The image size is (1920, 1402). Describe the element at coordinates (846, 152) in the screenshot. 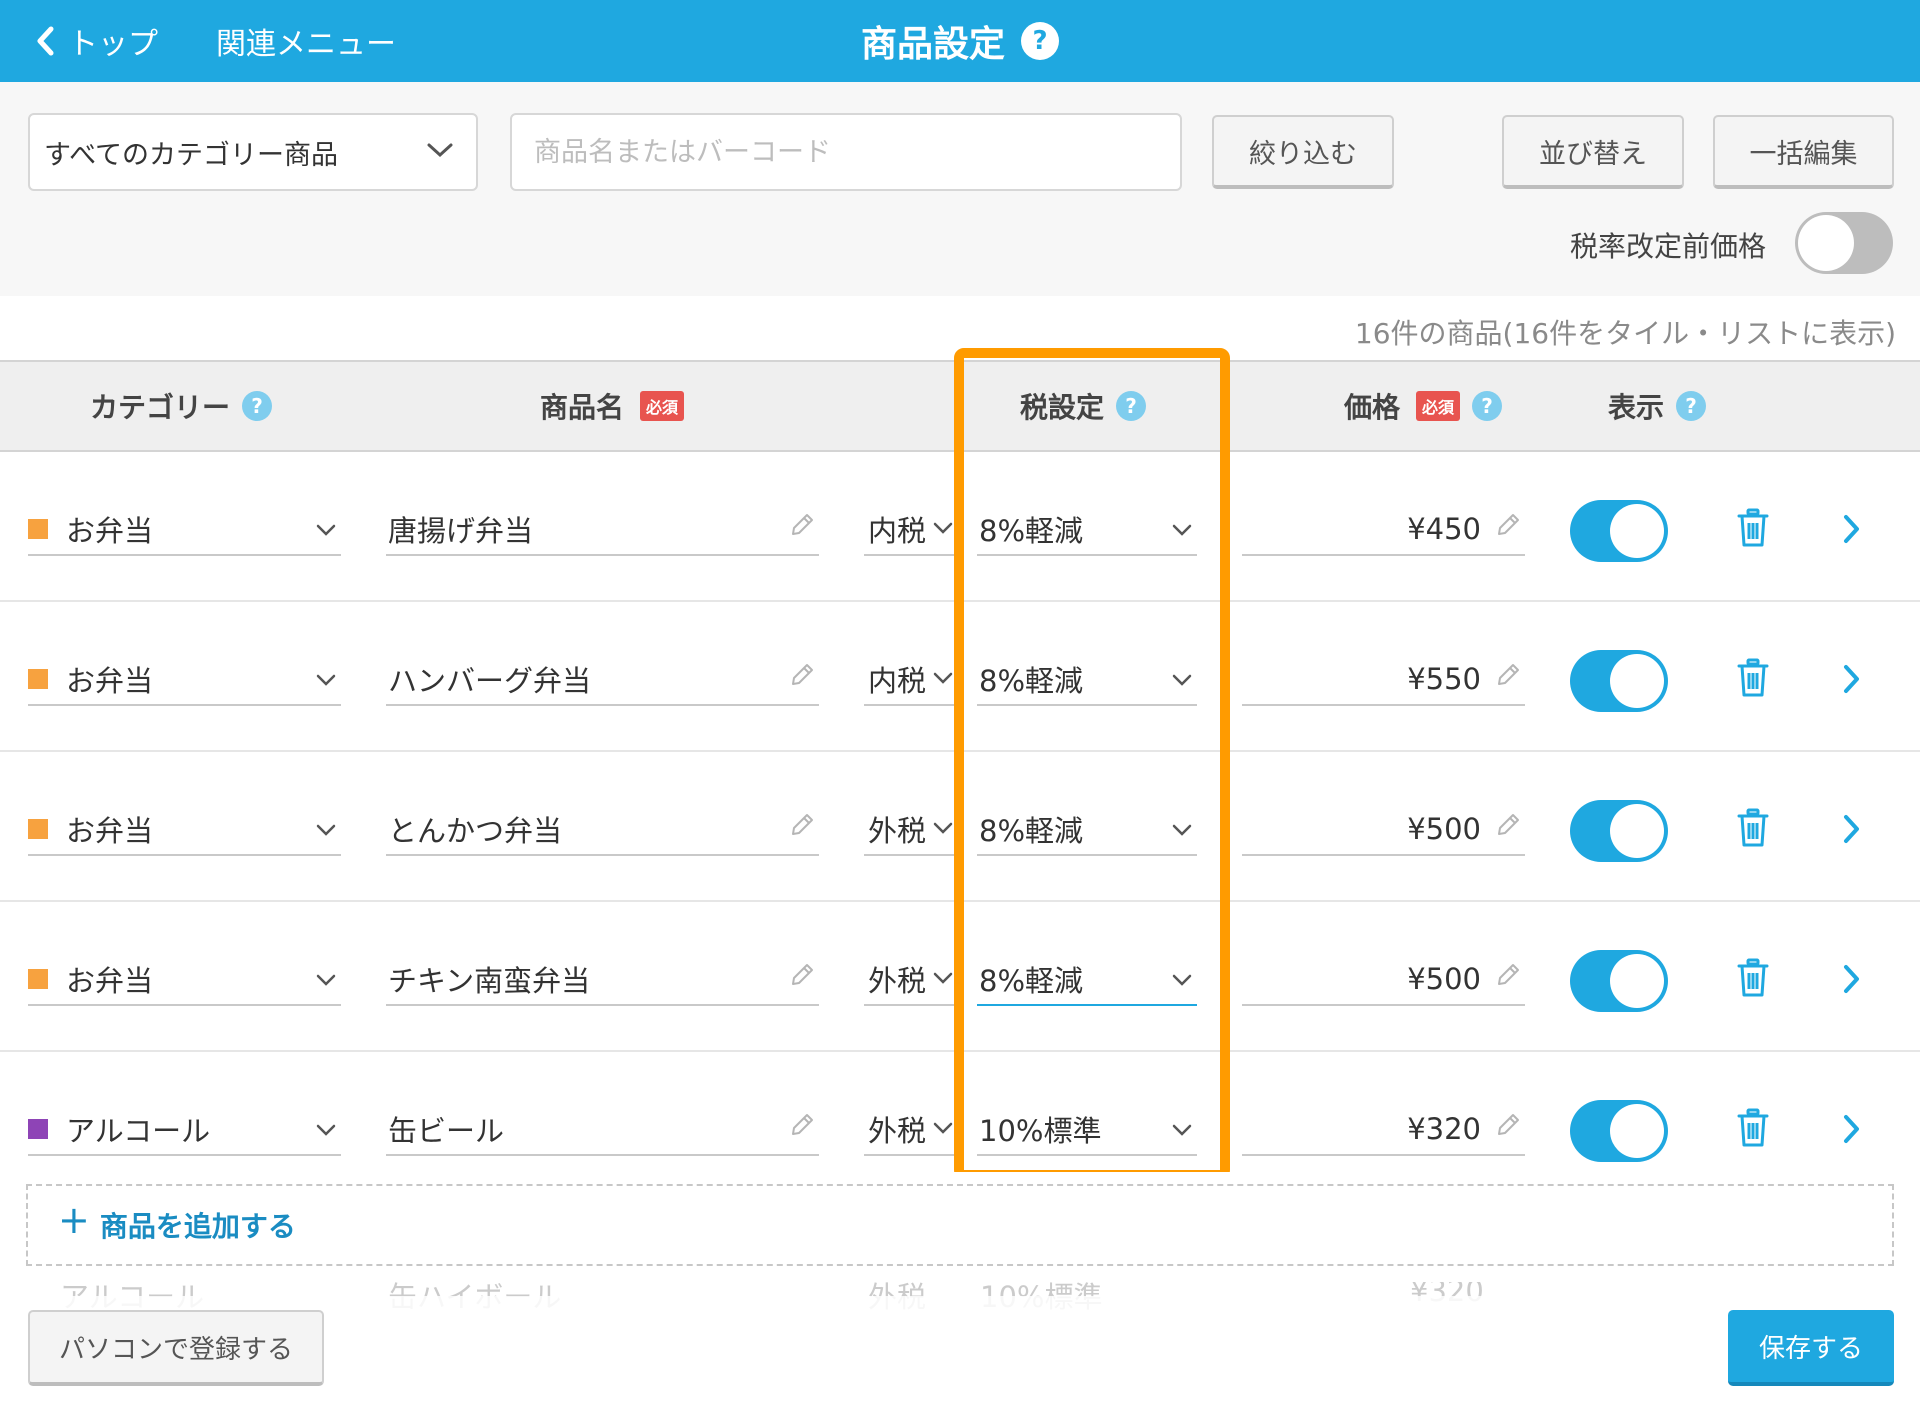

I see `search-input` at that location.